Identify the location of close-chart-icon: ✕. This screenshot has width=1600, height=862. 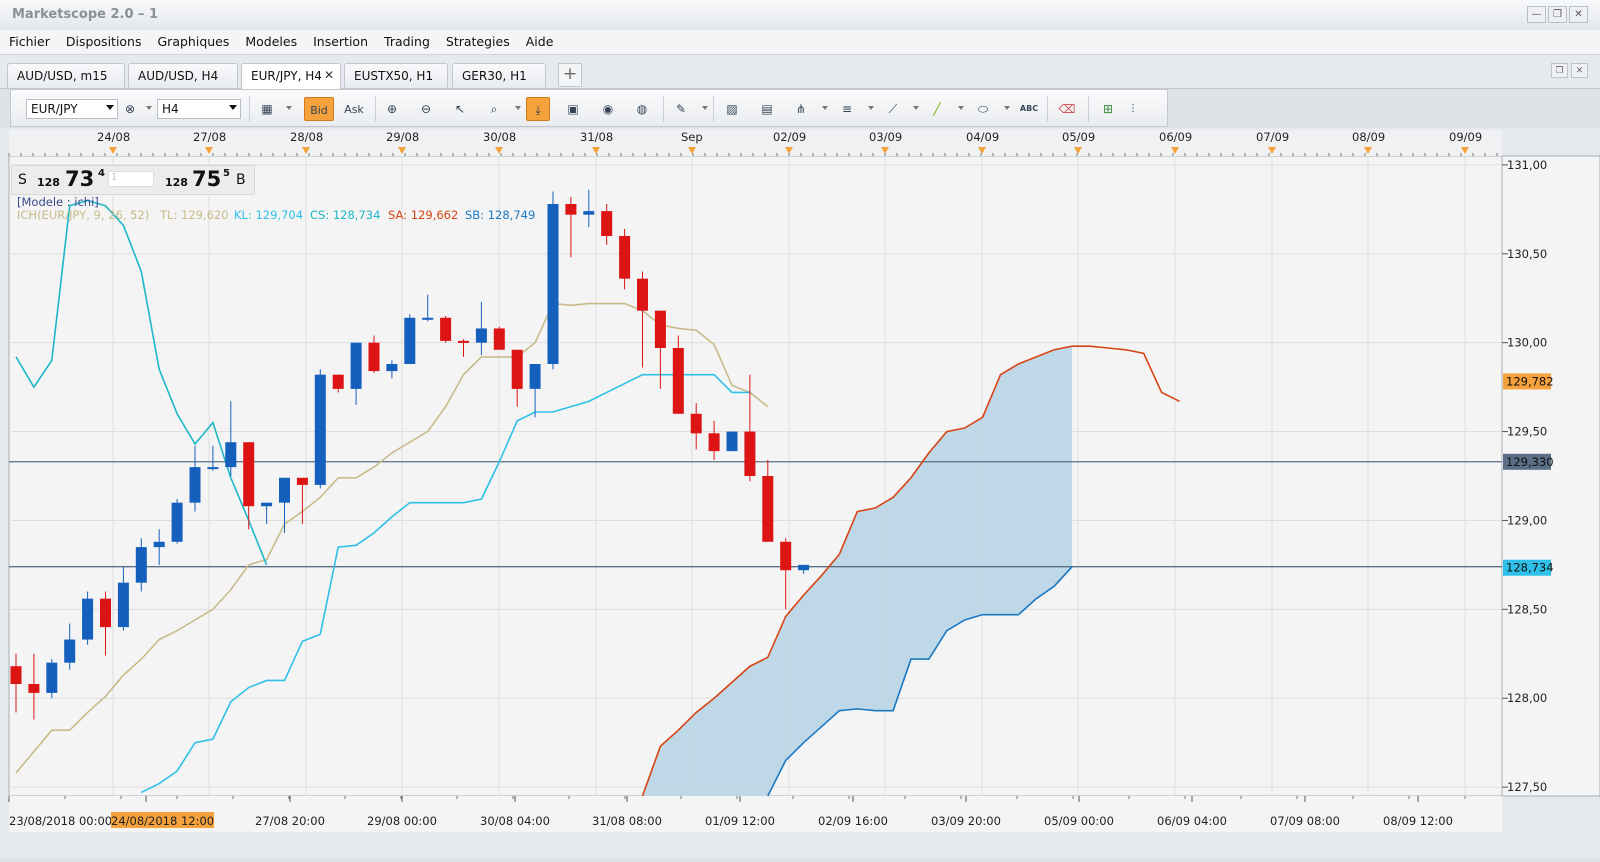
(1579, 70).